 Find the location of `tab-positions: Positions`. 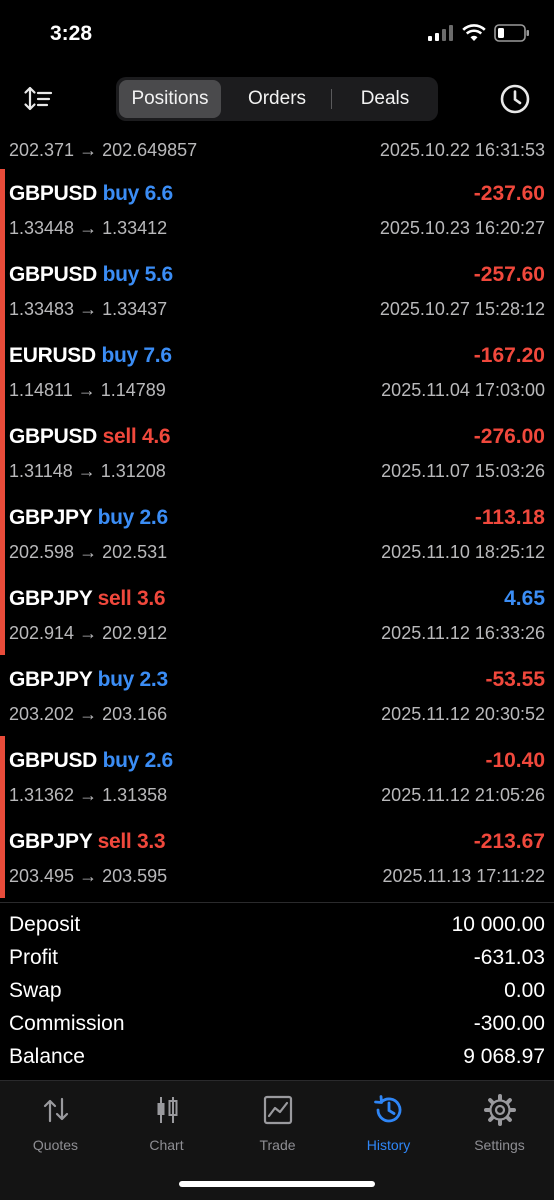

tab-positions: Positions is located at coordinates (170, 99).